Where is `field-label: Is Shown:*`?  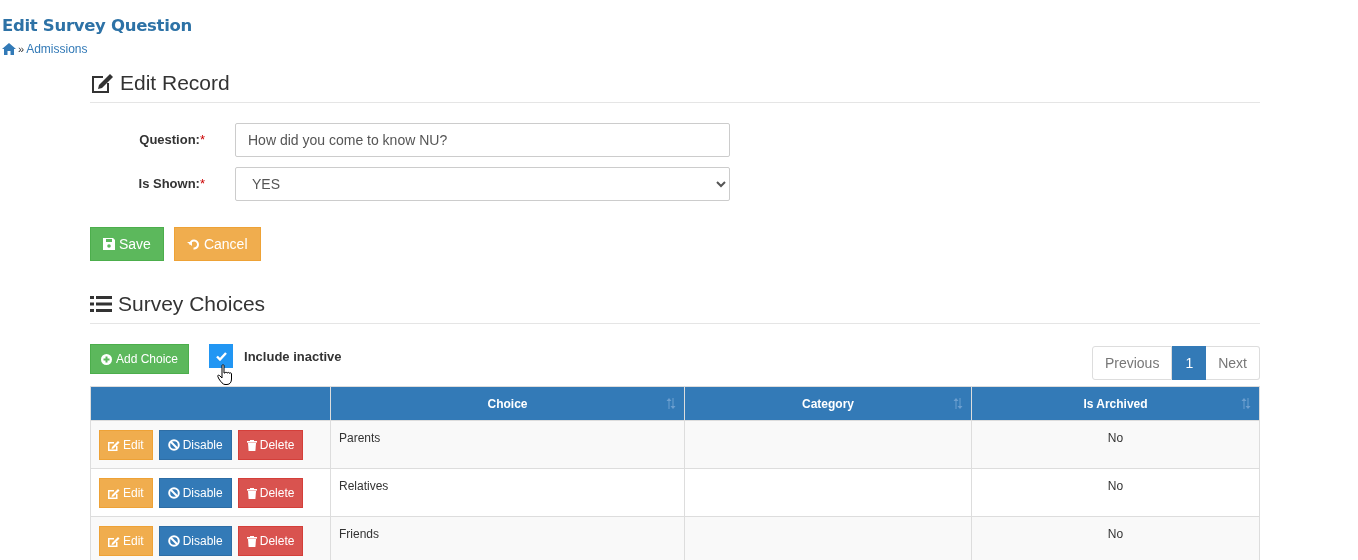 field-label: Is Shown:* is located at coordinates (171, 184).